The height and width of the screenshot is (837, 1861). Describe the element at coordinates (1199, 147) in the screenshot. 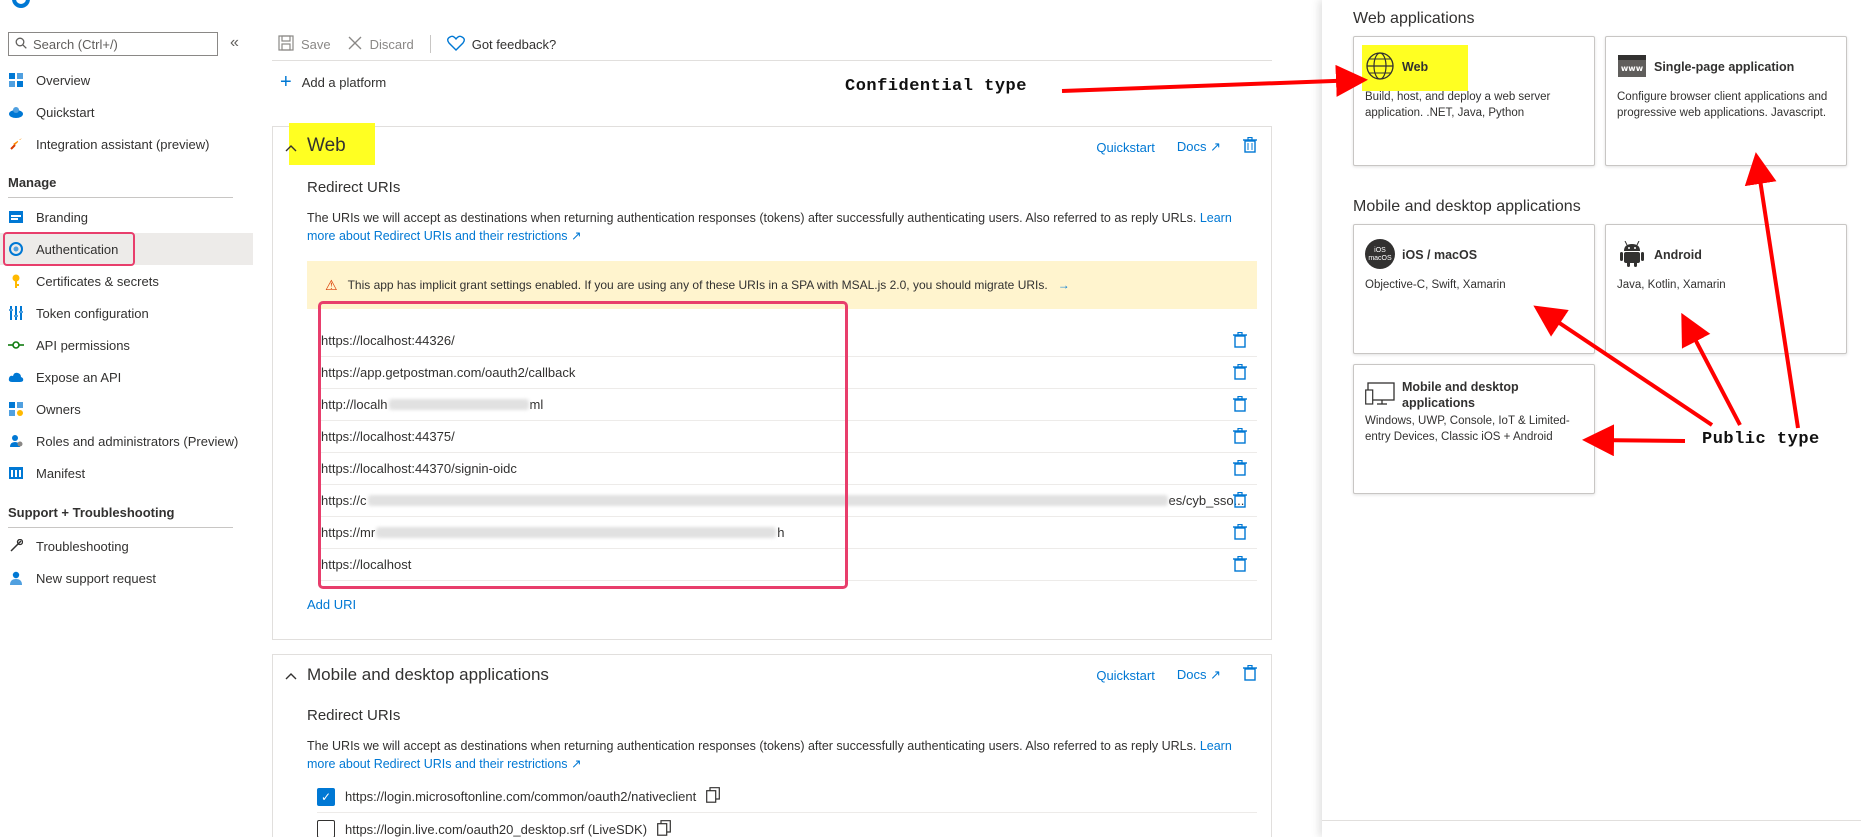

I see `web-docs-link: Docs ↗` at that location.